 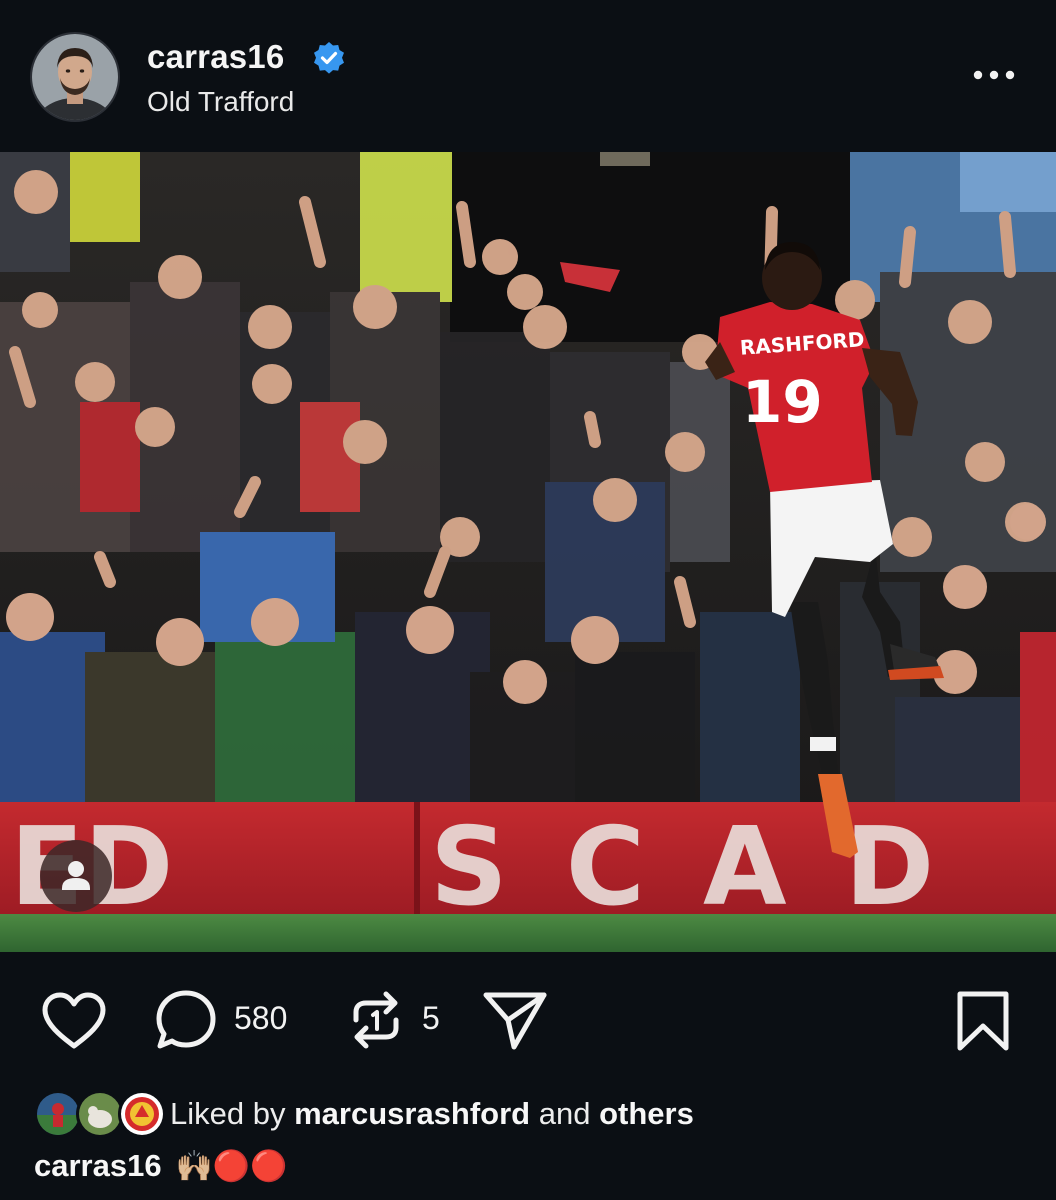 What do you see at coordinates (231, 1166) in the screenshot?
I see `caption-text: 🙌🏼🔴🔴` at bounding box center [231, 1166].